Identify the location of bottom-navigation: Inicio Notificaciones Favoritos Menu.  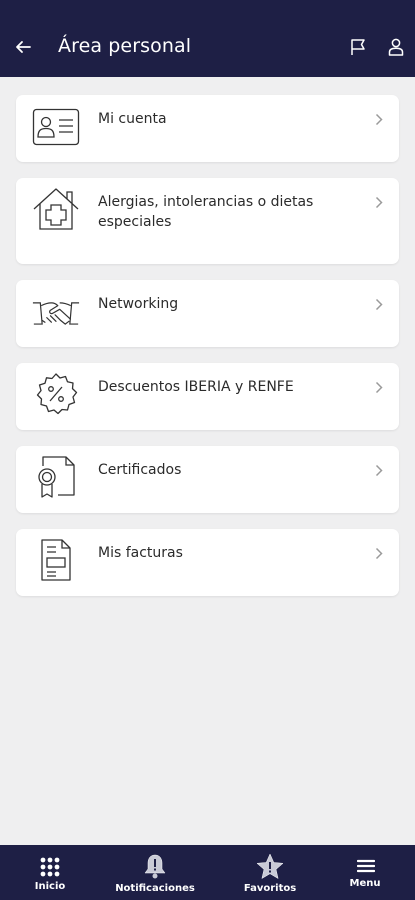
(207, 872).